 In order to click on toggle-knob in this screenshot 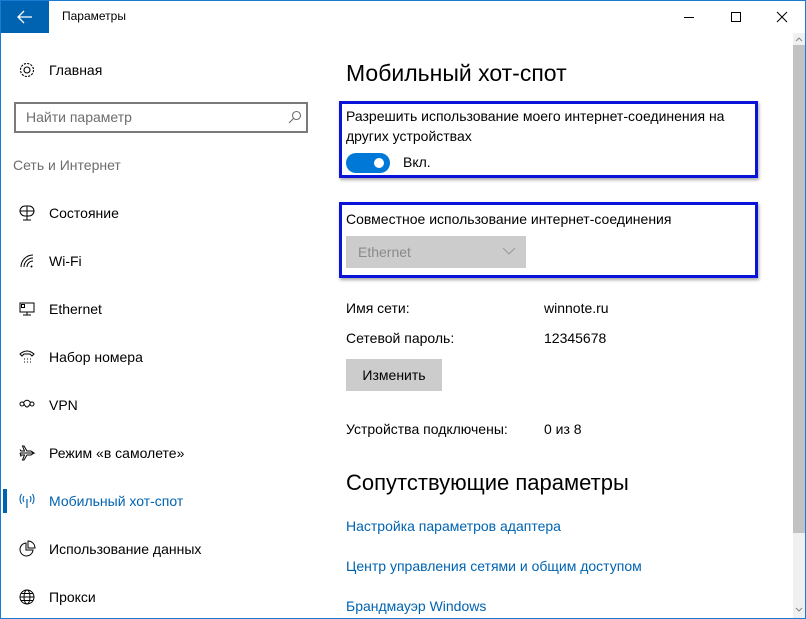, I will do `click(379, 163)`.